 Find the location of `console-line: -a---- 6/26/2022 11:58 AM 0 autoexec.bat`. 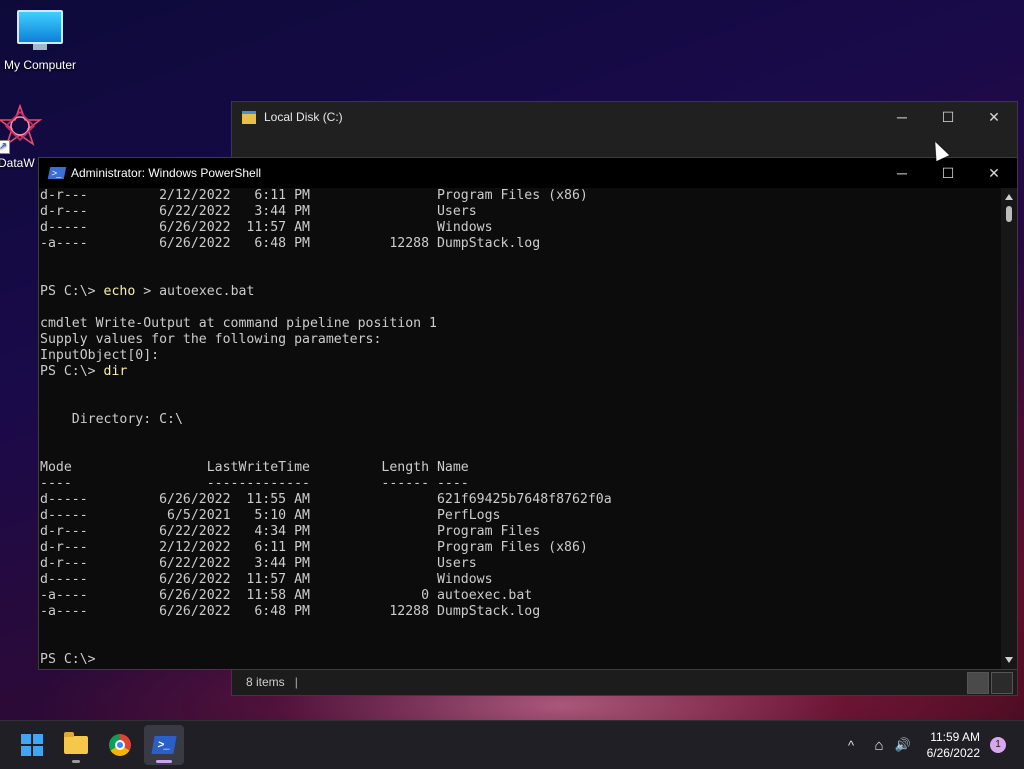

console-line: -a---- 6/26/2022 11:58 AM 0 autoexec.bat is located at coordinates (520, 596).